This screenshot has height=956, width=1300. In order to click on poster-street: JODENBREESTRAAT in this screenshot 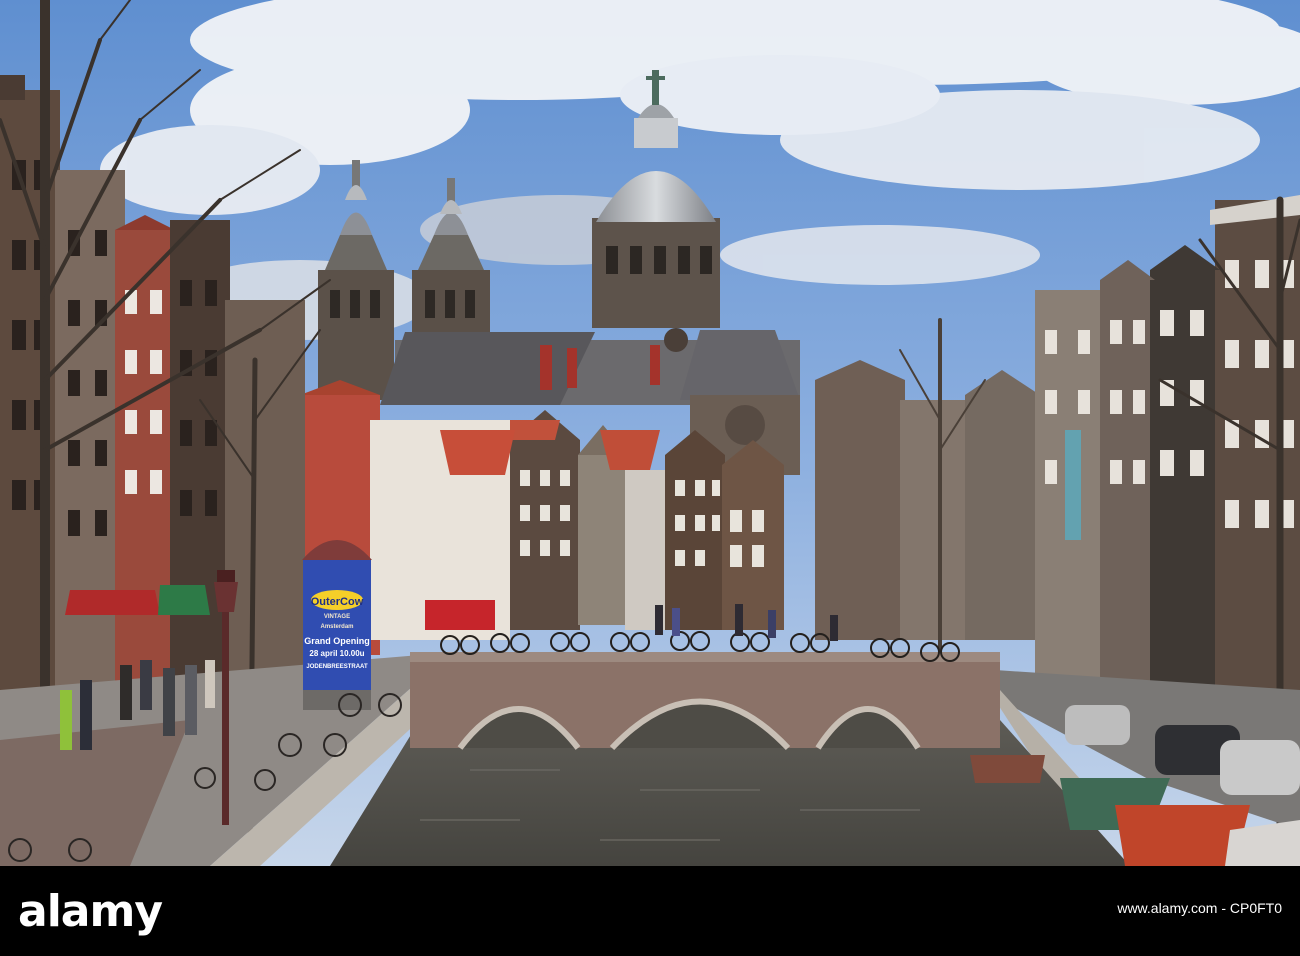, I will do `click(337, 667)`.